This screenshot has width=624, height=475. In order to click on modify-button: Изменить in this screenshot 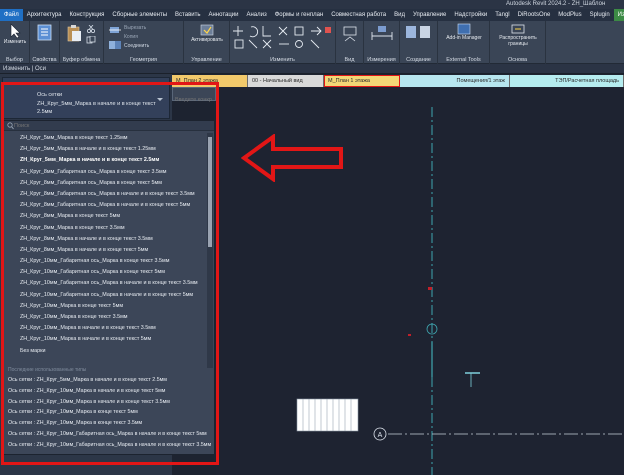, I will do `click(15, 34)`.